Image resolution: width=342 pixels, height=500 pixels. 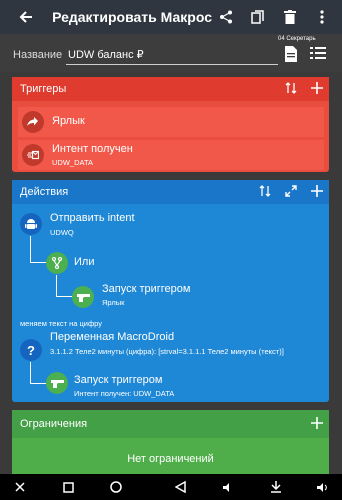 I want to click on close-icon, so click(x=20, y=487).